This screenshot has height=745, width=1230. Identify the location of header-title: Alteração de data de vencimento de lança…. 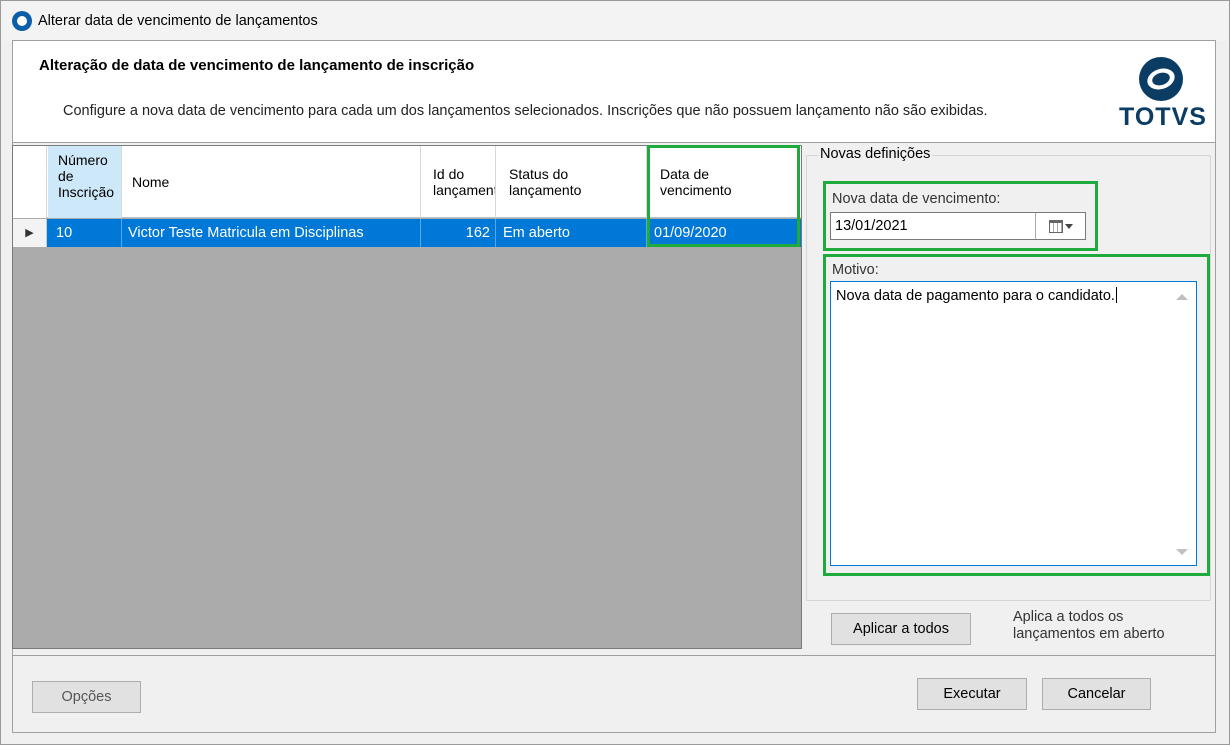
(257, 65).